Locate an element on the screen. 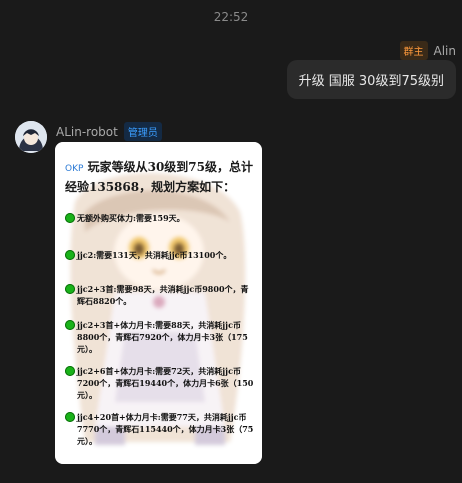 The image size is (462, 483). sent-message-bubble: 升级 国服 30级到75级别 is located at coordinates (371, 79).